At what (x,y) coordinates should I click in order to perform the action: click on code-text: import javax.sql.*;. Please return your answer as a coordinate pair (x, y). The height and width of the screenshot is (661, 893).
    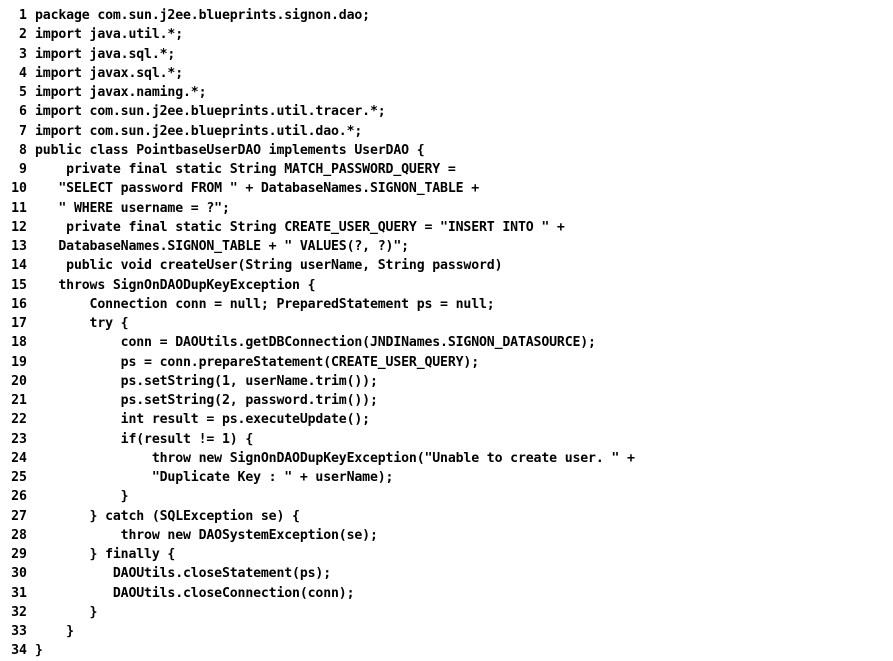
    Looking at the image, I should click on (109, 73).